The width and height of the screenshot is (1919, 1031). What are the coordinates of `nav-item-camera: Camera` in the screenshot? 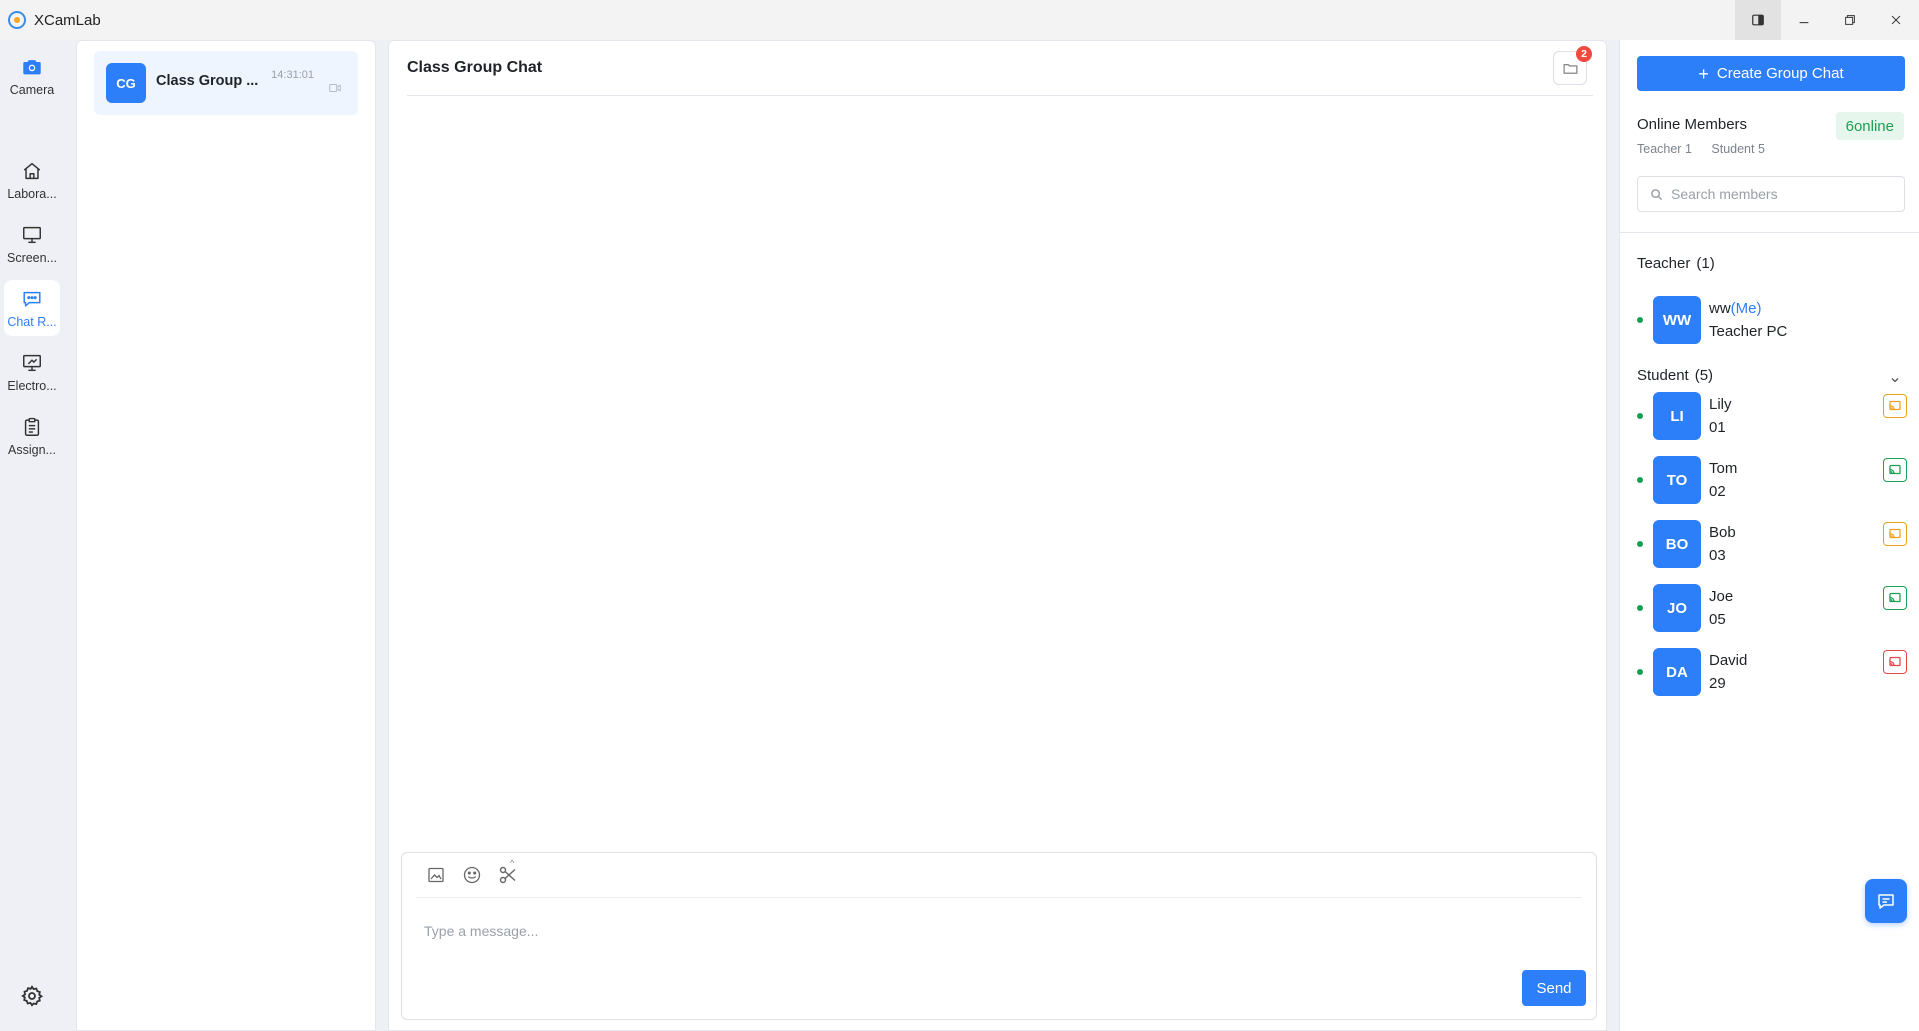 It's located at (32, 76).